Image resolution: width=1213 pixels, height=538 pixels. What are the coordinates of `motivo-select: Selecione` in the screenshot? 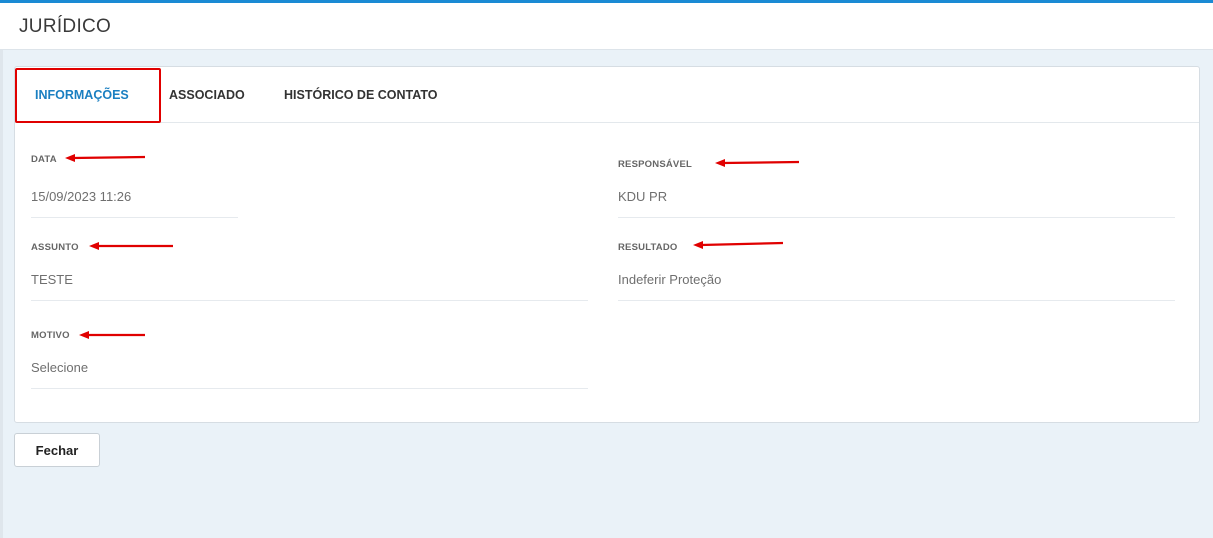 It's located at (59, 367).